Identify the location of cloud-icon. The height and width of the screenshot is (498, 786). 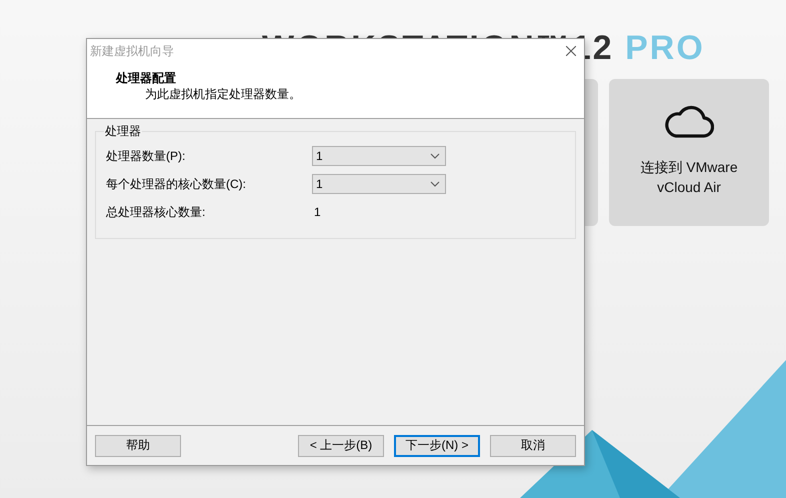
(689, 122).